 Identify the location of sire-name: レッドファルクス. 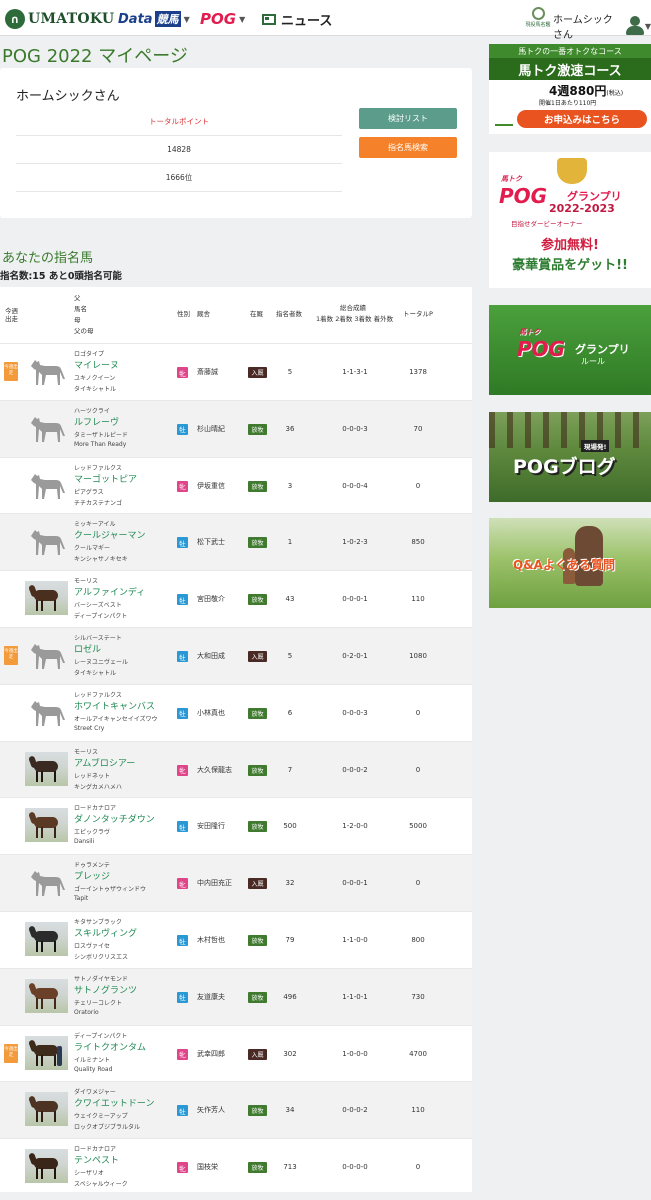
(98, 695).